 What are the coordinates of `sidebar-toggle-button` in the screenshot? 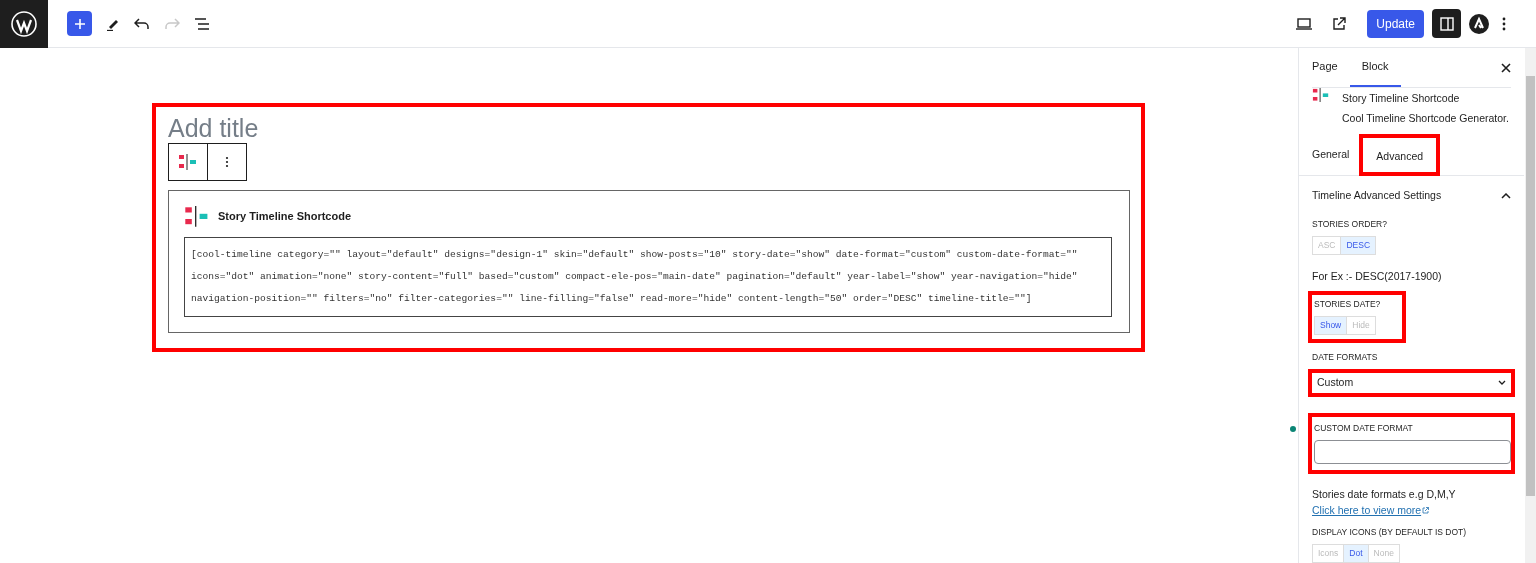 It's located at (1446, 23).